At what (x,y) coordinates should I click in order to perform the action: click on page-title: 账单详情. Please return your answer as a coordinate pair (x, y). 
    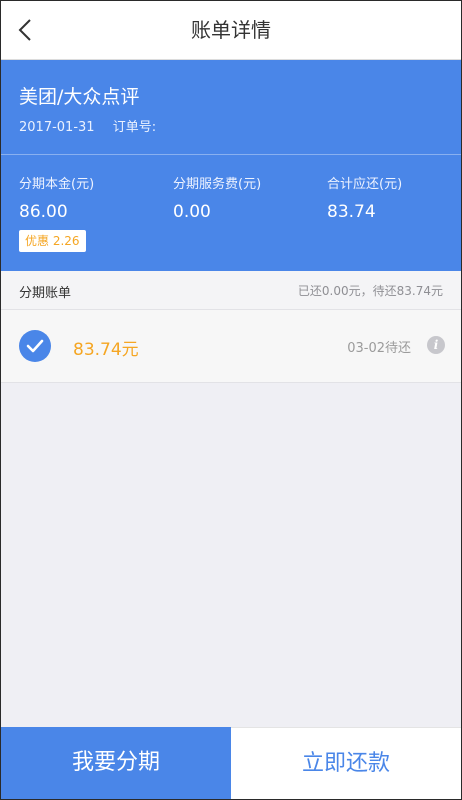
    Looking at the image, I should click on (231, 30).